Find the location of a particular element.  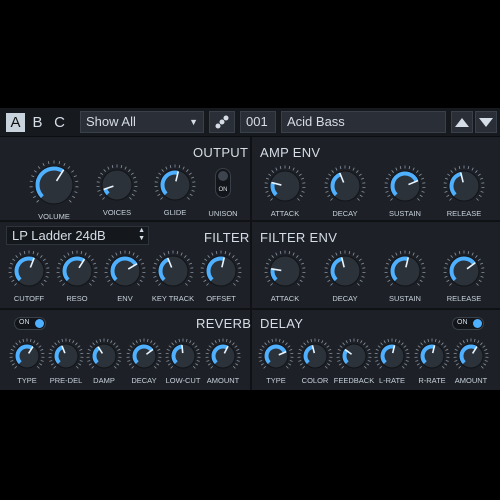

filter-title: FILTER is located at coordinates (227, 237).